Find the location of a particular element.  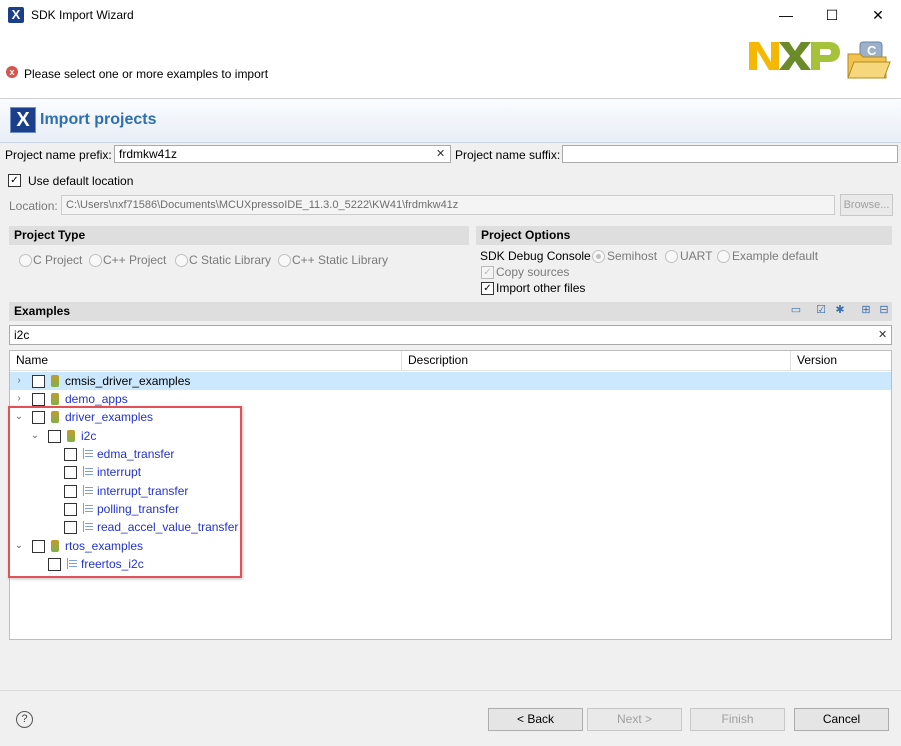

expand-all-icon: ⊞ is located at coordinates (866, 310).